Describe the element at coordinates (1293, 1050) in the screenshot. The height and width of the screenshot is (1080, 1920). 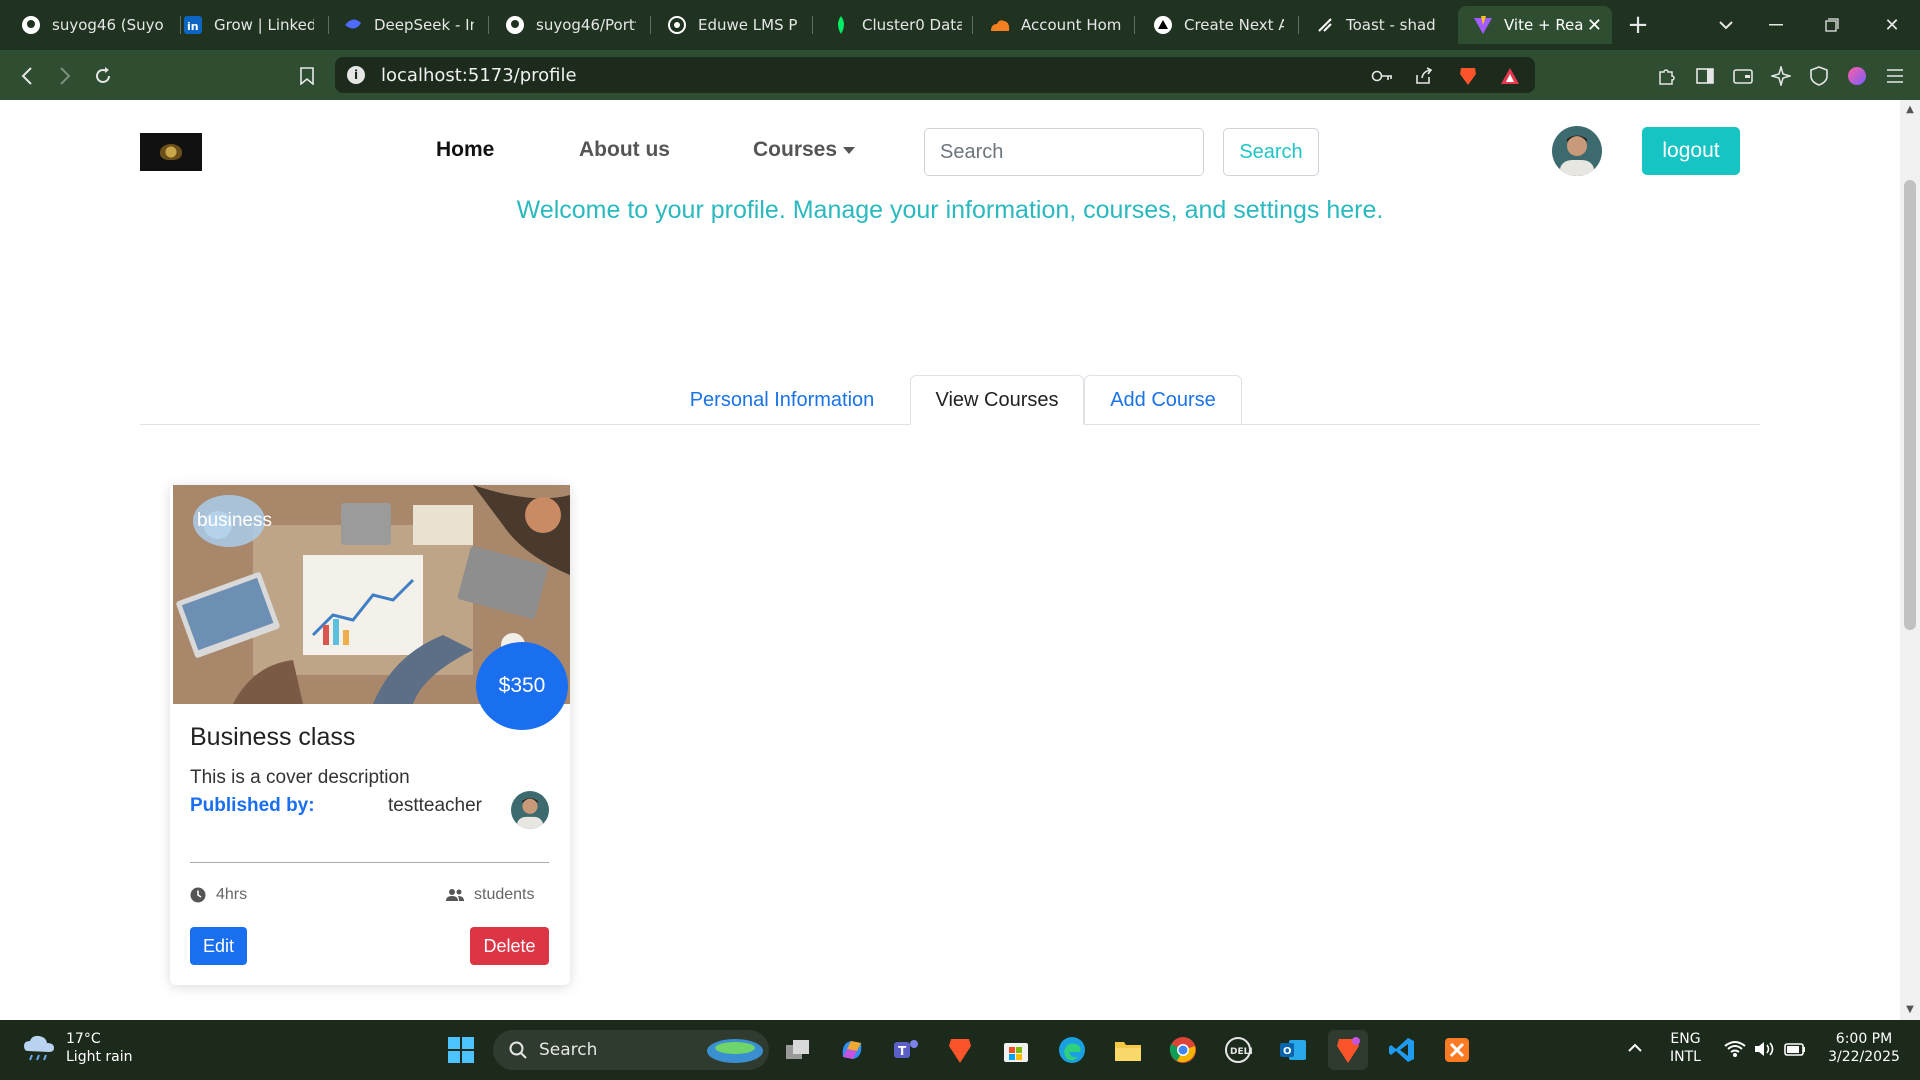
I see `outlook-icon: O` at that location.